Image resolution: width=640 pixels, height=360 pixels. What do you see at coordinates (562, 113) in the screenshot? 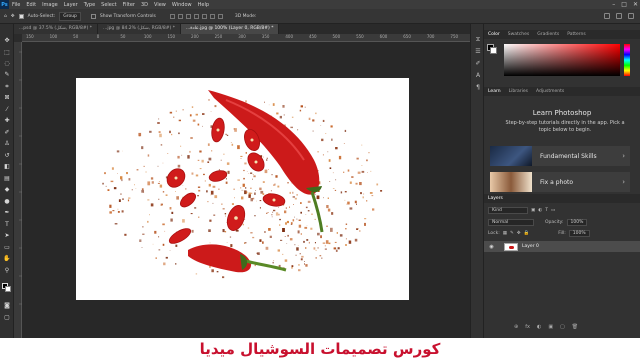
I see `learn-title: Learn Photoshop` at bounding box center [562, 113].